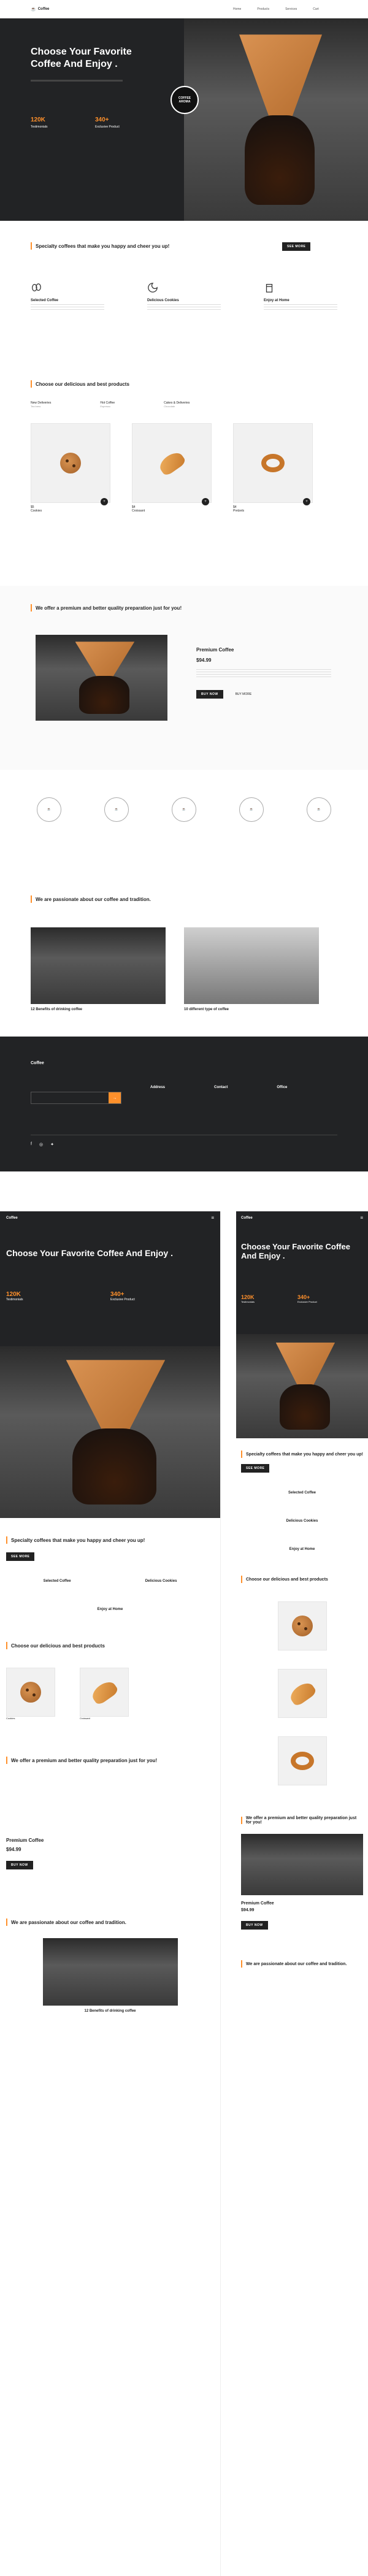 The image size is (368, 2576). Describe the element at coordinates (19, 1865) in the screenshot. I see `tablet-buy-now-button: BUY NOW` at that location.